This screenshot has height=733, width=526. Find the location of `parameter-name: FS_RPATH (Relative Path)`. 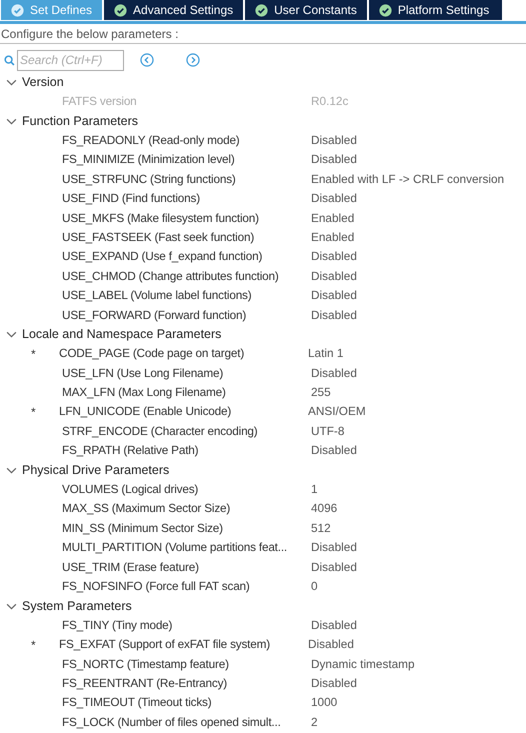

parameter-name: FS_RPATH (Relative Path) is located at coordinates (186, 451).